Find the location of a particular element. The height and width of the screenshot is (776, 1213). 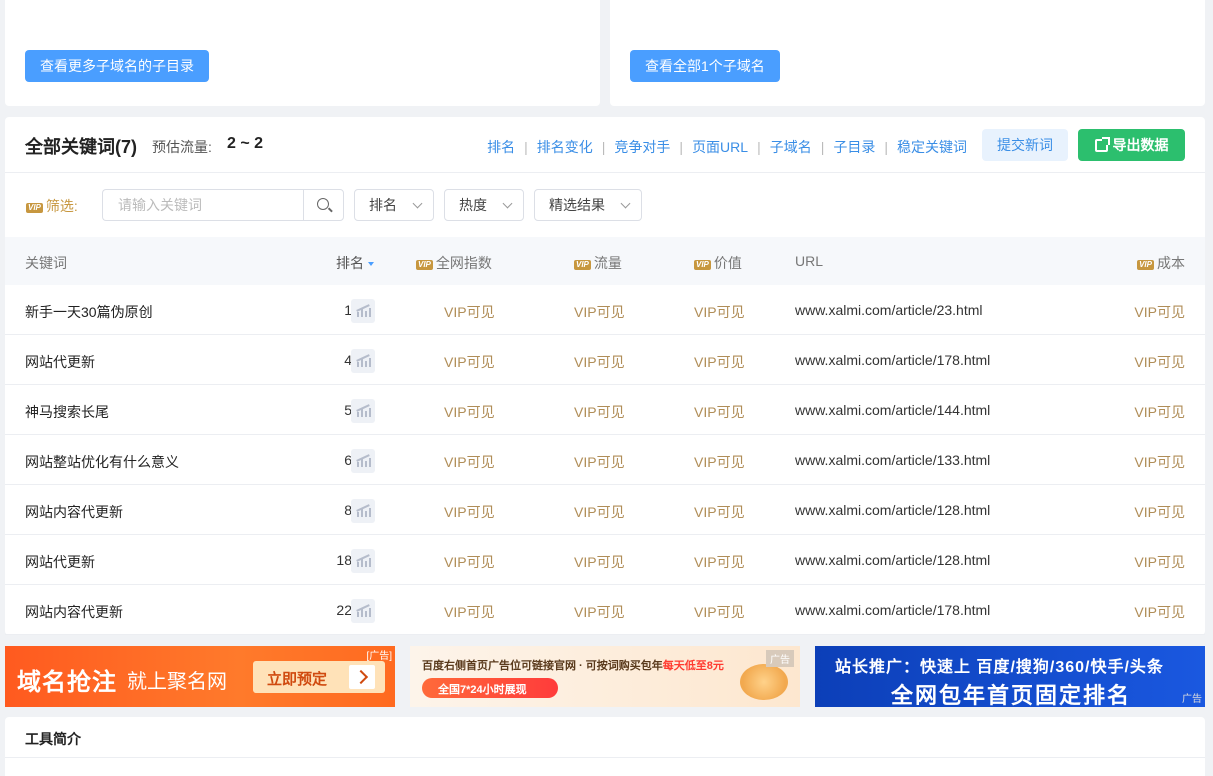

nav-link-page-url: 页面URL is located at coordinates (720, 147).